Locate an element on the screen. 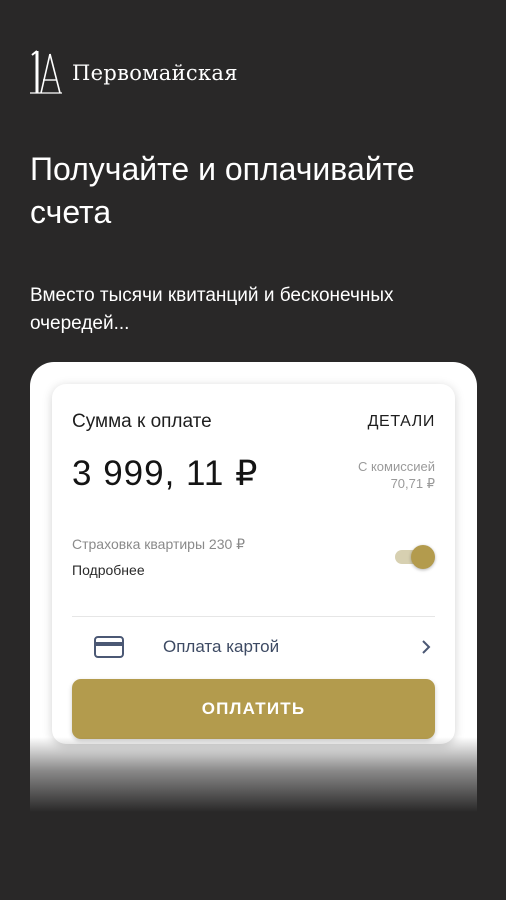  insurance-toggle is located at coordinates (415, 557).